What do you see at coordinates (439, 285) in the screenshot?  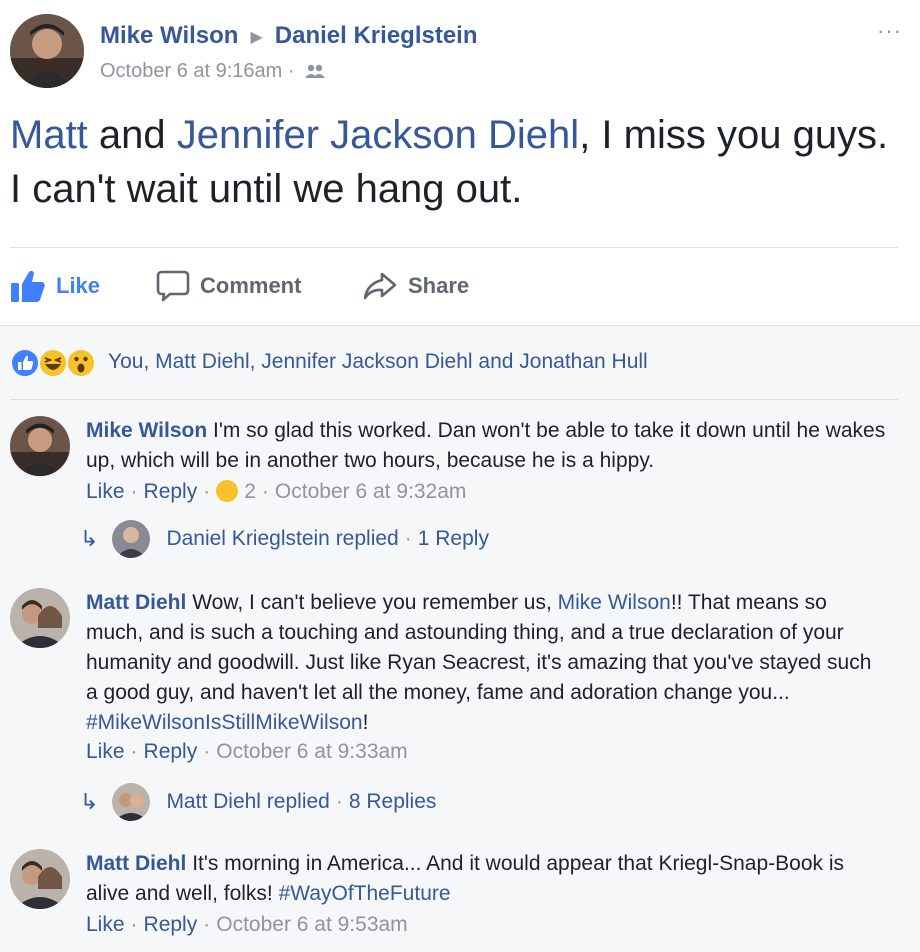 I see `share-label: Share` at bounding box center [439, 285].